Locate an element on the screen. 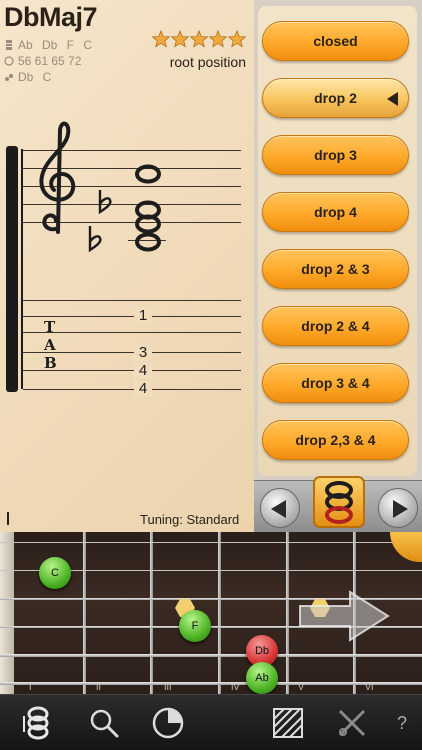 The image size is (422, 750). tuning-label: Tuning: Standard is located at coordinates (189, 519).